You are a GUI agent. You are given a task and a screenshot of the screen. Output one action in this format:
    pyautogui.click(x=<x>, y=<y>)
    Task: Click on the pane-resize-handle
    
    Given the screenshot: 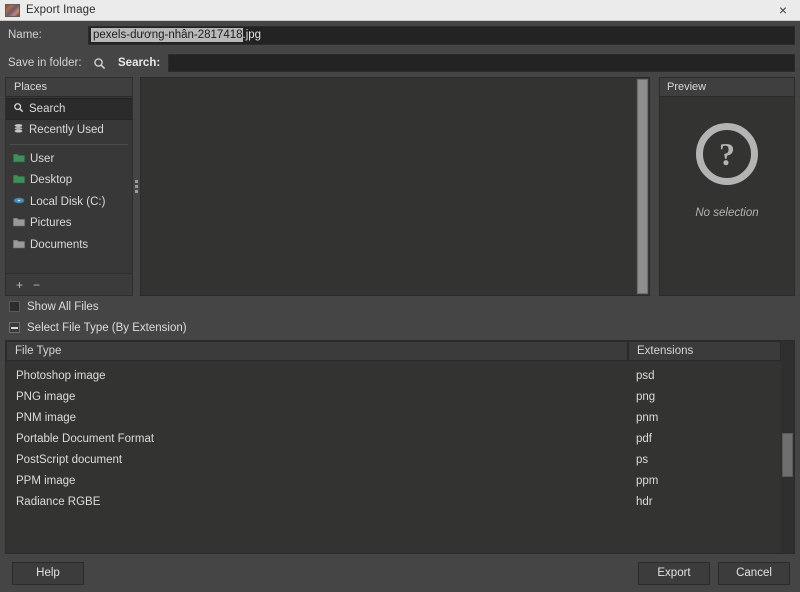 What is the action you would take?
    pyautogui.click(x=136, y=186)
    